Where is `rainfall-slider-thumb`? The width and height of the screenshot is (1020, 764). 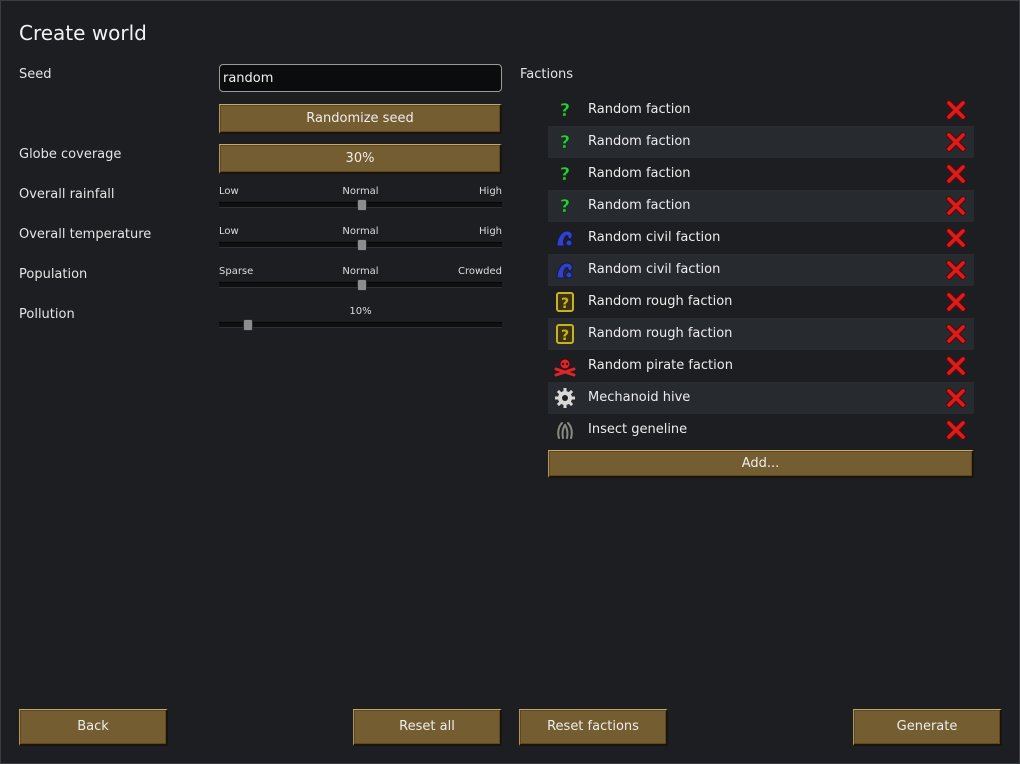 rainfall-slider-thumb is located at coordinates (361, 205).